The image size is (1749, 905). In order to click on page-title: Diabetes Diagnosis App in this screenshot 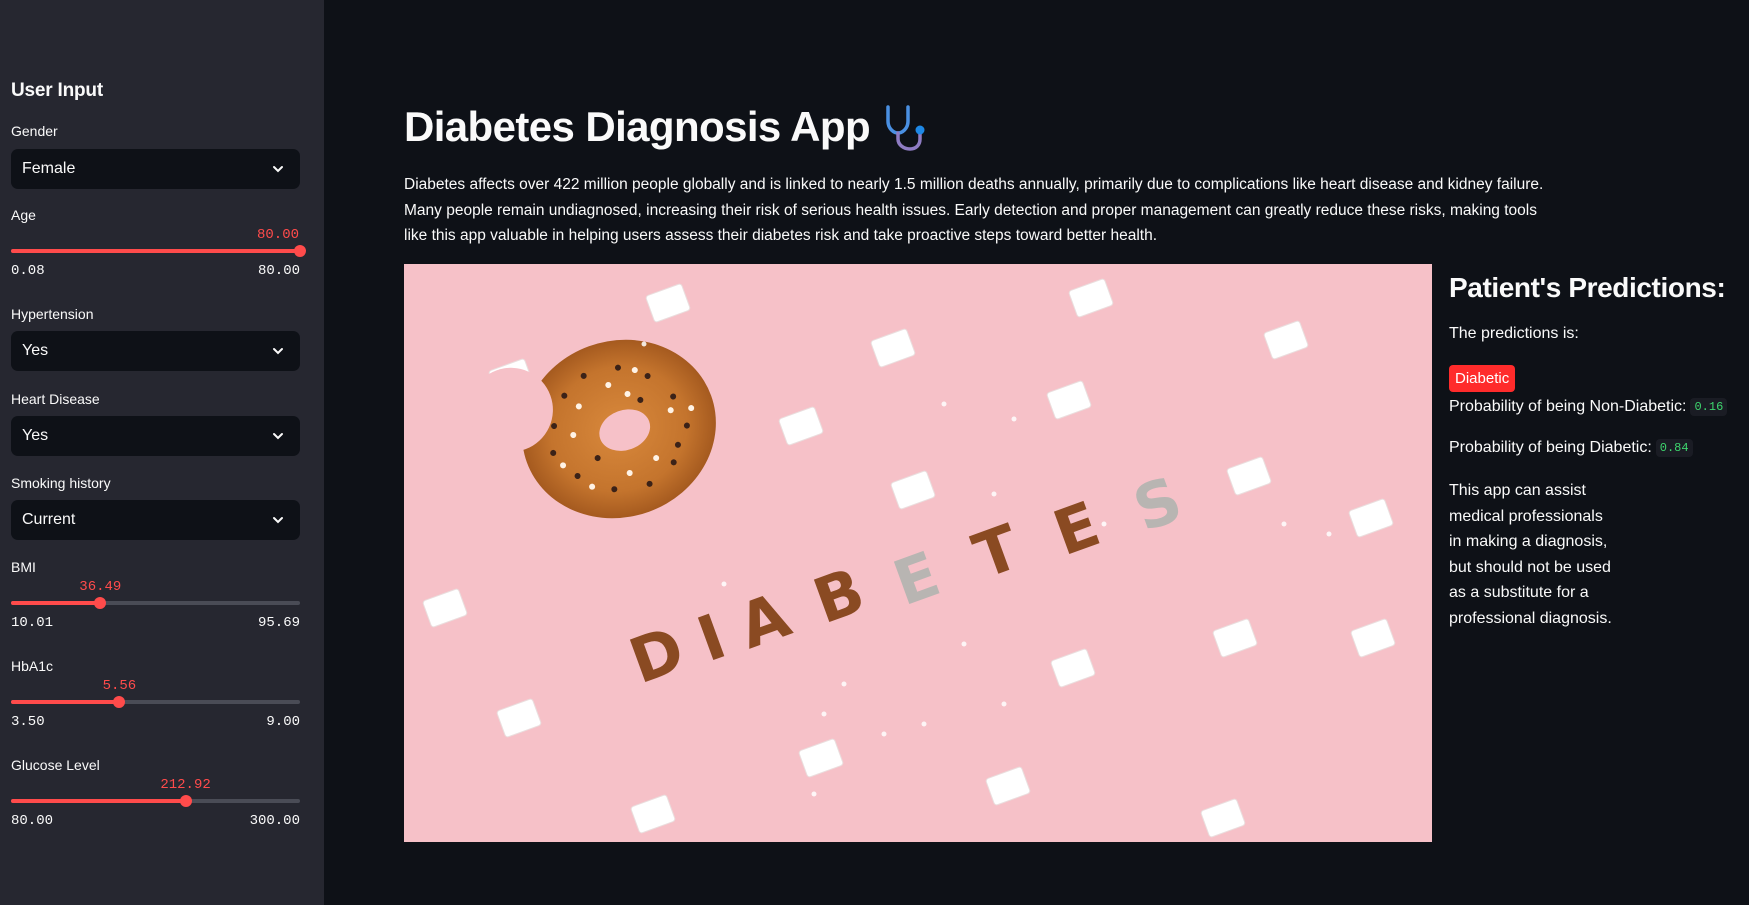, I will do `click(666, 127)`.